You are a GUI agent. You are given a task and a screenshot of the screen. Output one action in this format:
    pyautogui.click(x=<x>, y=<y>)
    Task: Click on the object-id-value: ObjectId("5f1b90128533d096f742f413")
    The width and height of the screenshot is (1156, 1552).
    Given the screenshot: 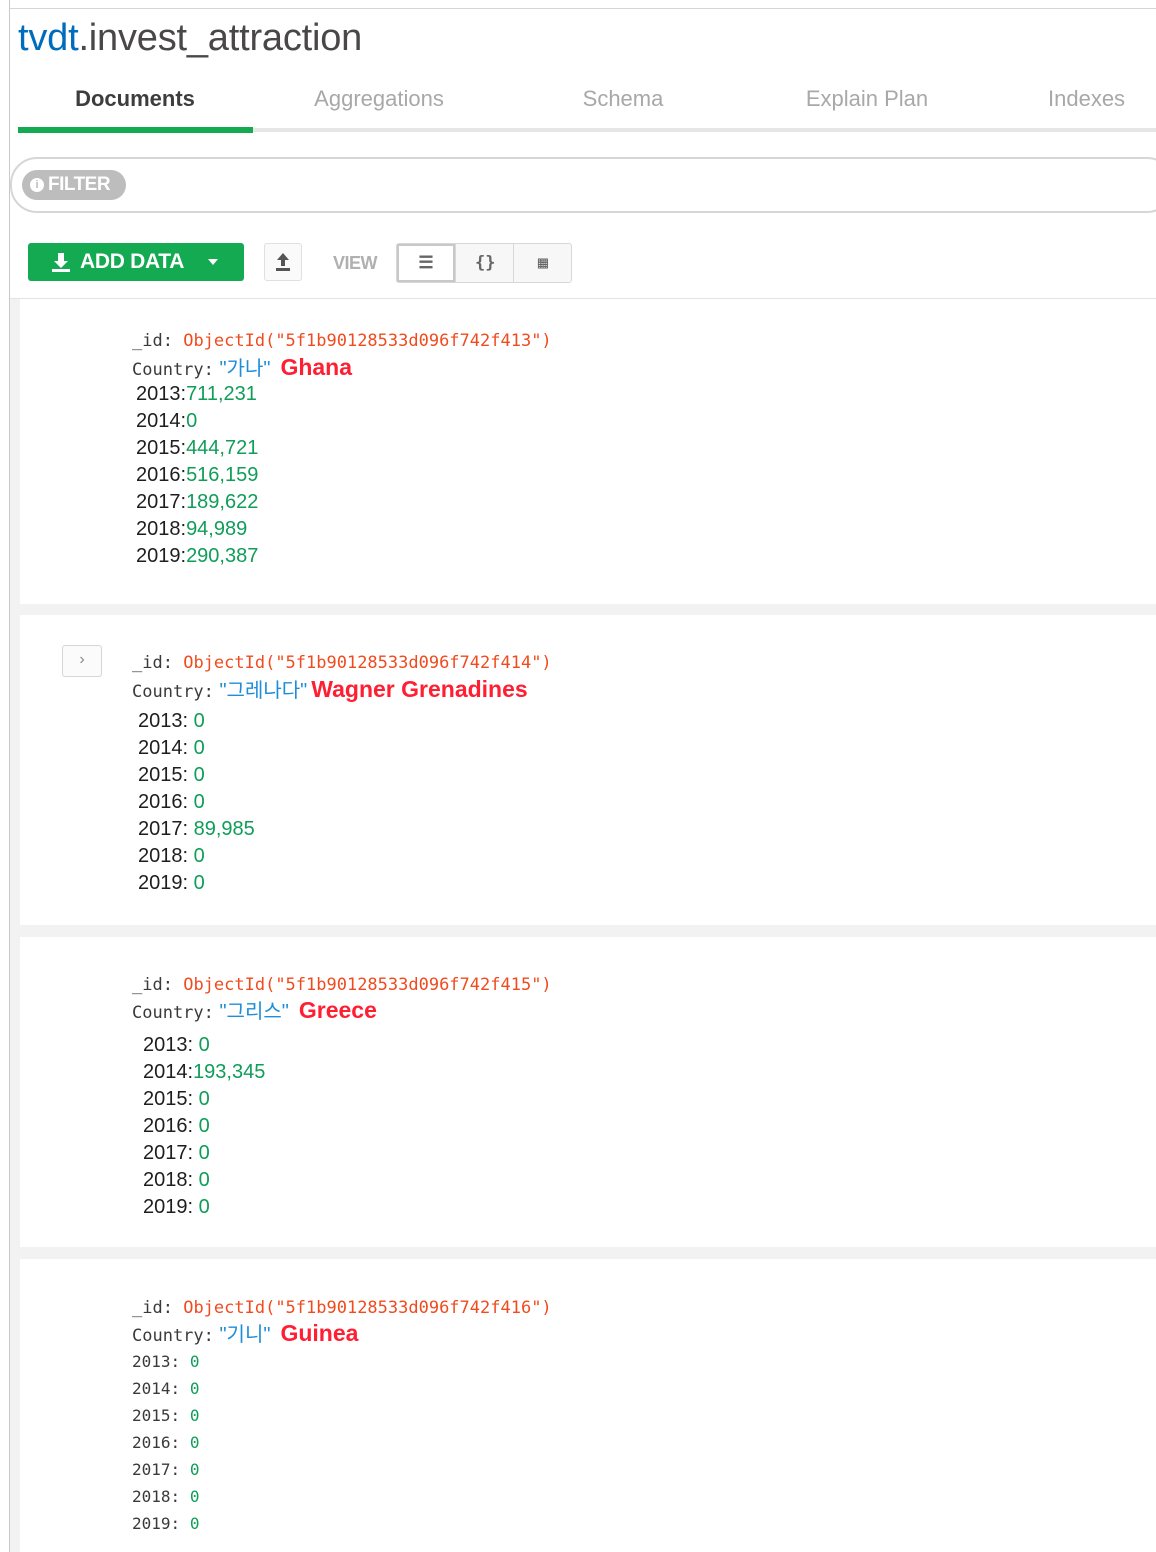 What is the action you would take?
    pyautogui.click(x=367, y=341)
    